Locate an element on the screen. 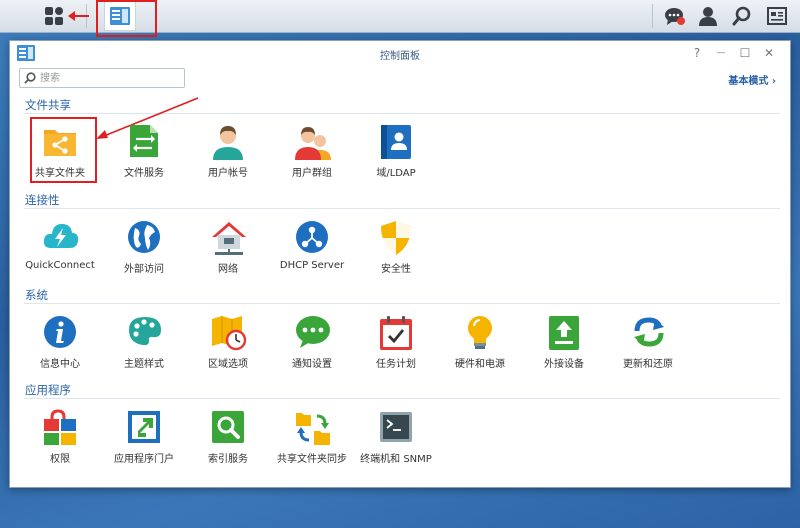 This screenshot has height=528, width=800. item-regional-options: 区域选项 is located at coordinates (228, 350).